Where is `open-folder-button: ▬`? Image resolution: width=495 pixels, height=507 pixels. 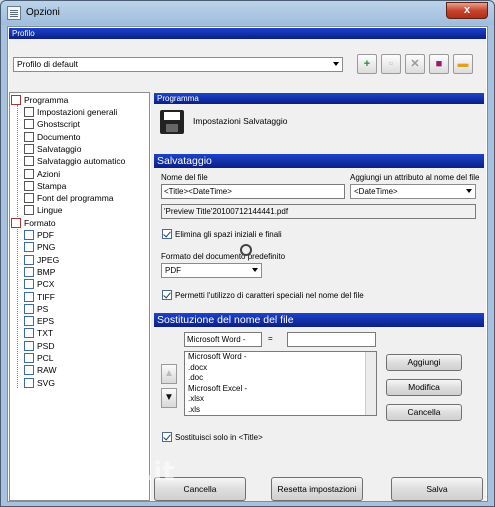 open-folder-button: ▬ is located at coordinates (463, 64).